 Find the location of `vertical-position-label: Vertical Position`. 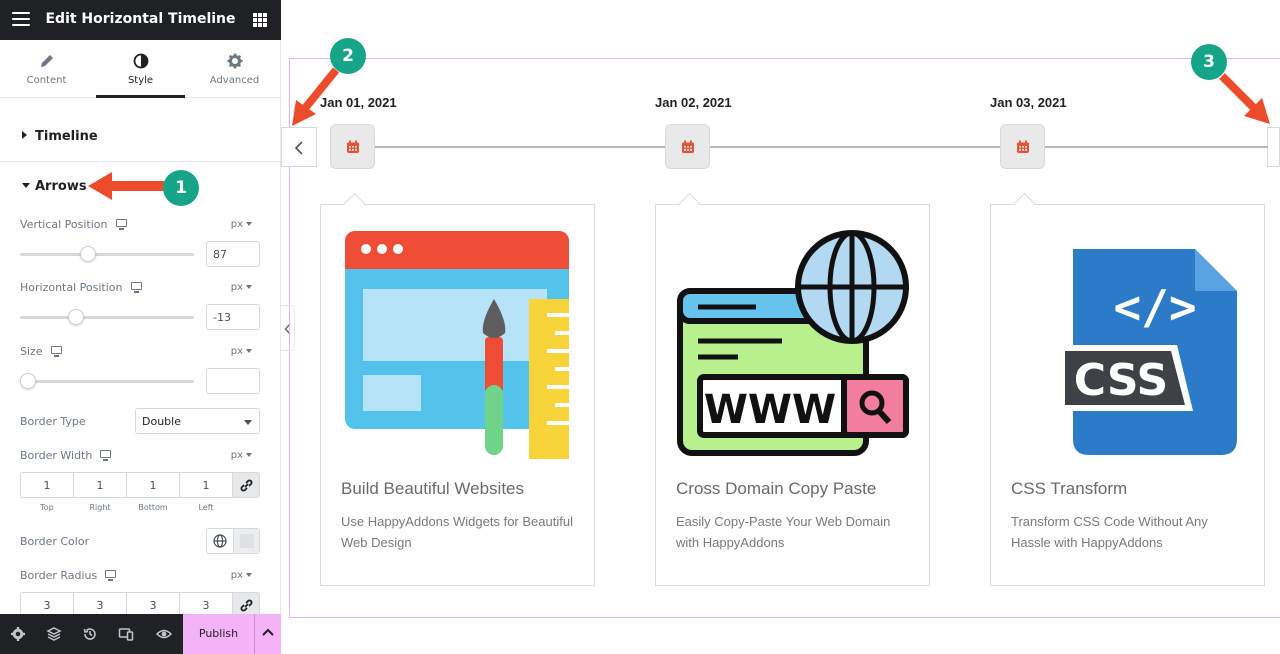

vertical-position-label: Vertical Position is located at coordinates (73, 224).